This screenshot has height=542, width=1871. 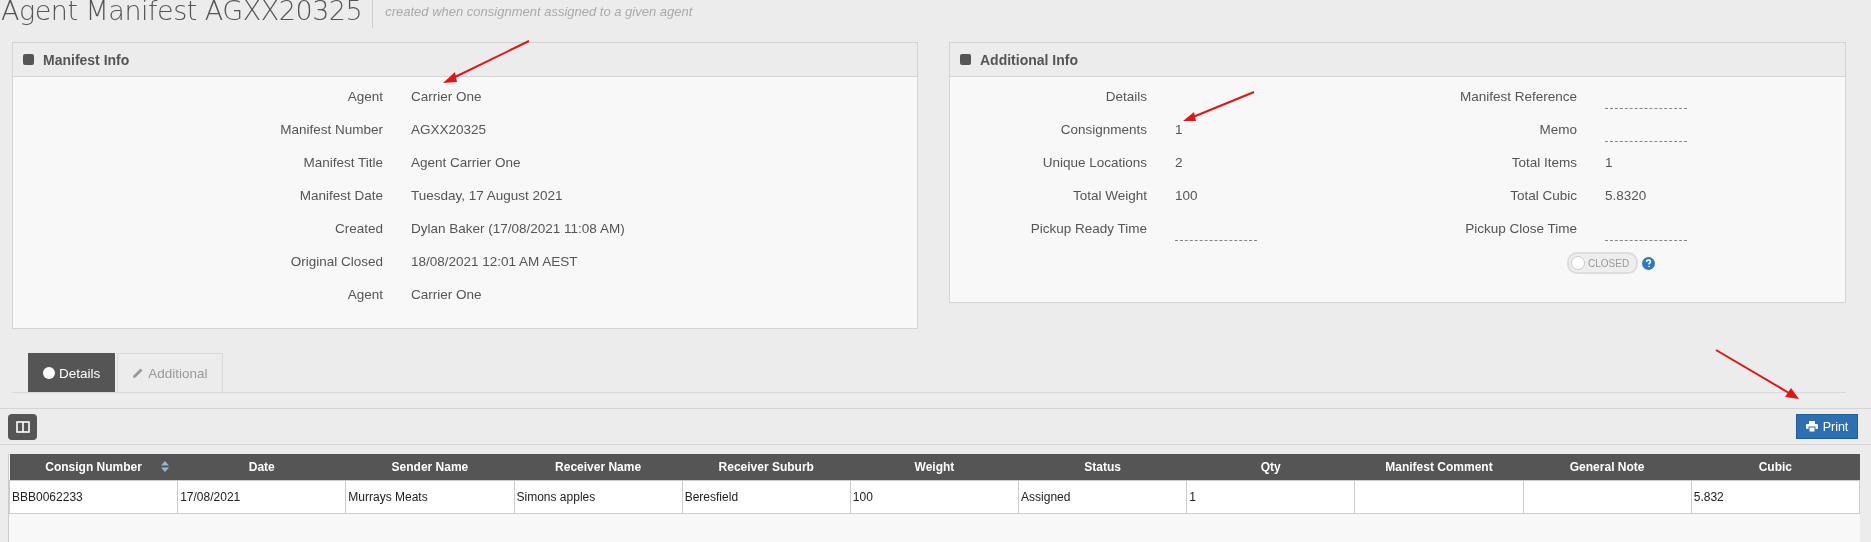 What do you see at coordinates (934, 467) in the screenshot?
I see `column-header: Weight` at bounding box center [934, 467].